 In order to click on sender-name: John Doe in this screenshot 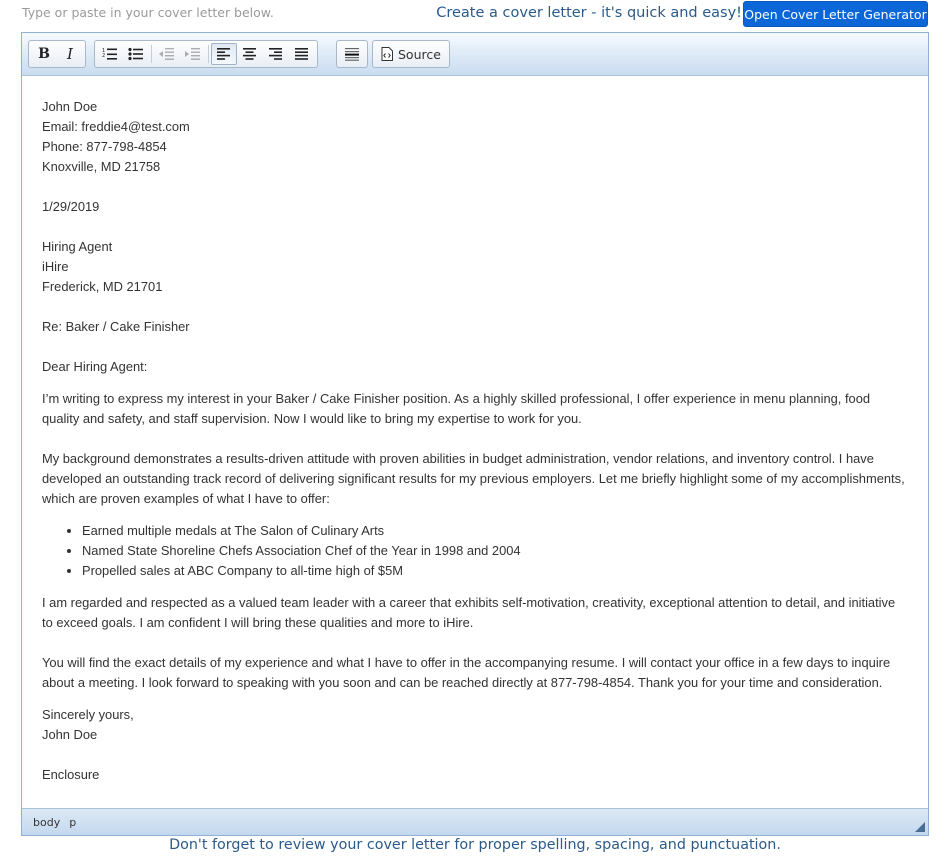, I will do `click(70, 106)`.